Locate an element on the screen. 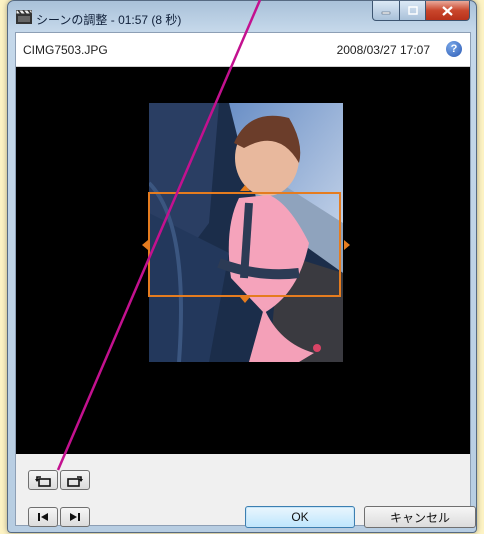  rotate-toolbar is located at coordinates (60, 480).